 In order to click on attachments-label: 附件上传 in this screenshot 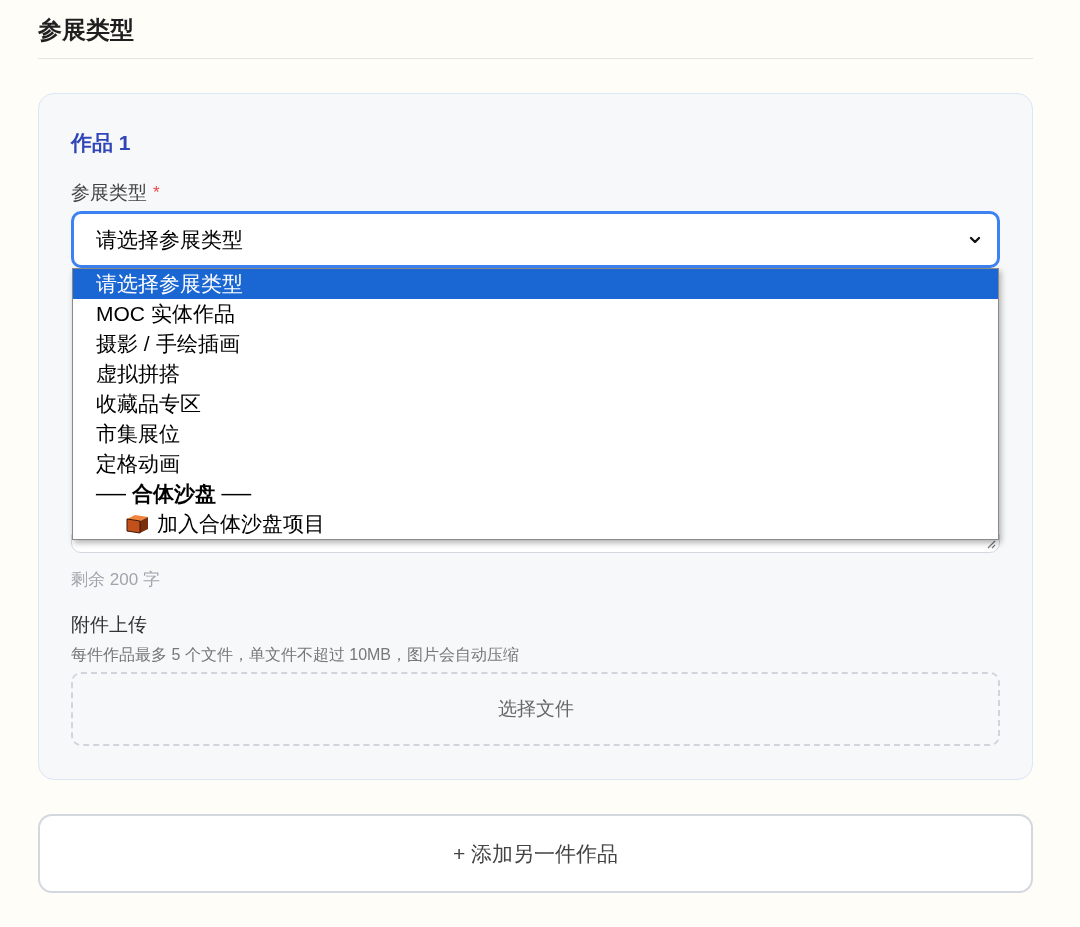, I will do `click(109, 625)`.